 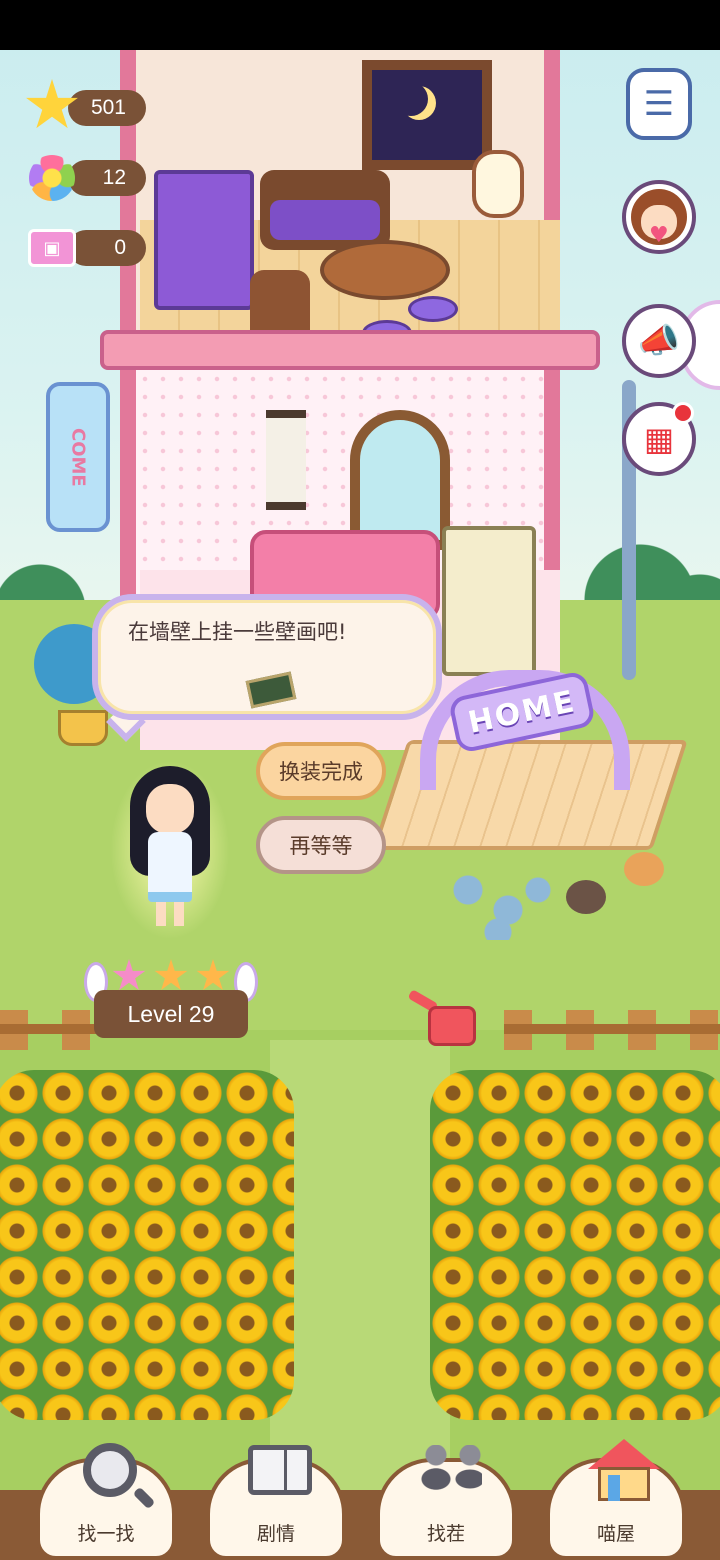 I want to click on house-icon, so click(x=624, y=1470).